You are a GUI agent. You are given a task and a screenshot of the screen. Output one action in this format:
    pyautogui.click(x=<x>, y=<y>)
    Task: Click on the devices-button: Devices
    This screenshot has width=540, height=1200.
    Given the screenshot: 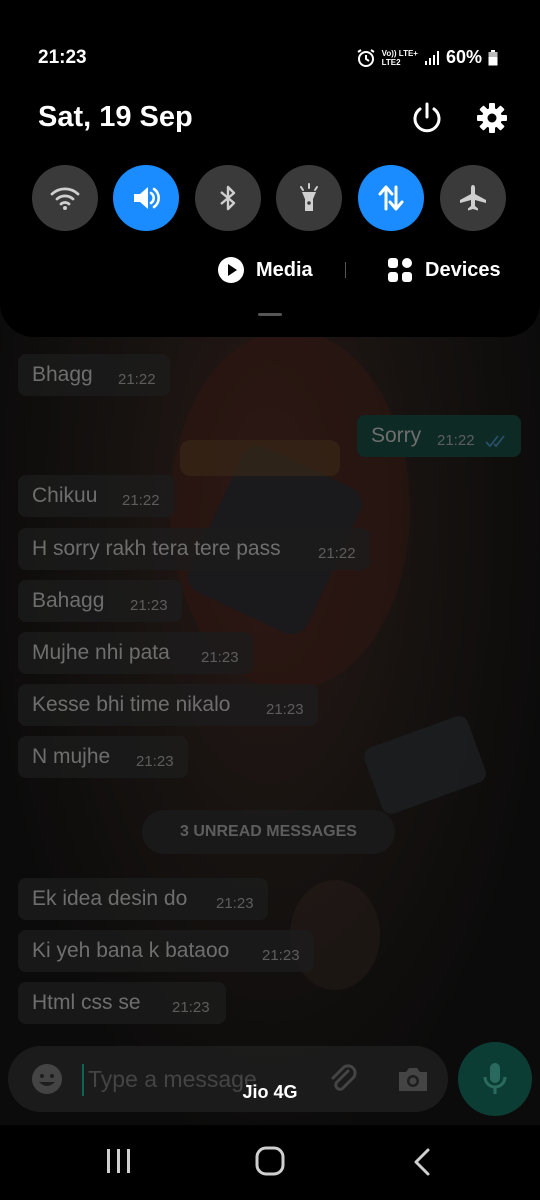 What is the action you would take?
    pyautogui.click(x=444, y=270)
    